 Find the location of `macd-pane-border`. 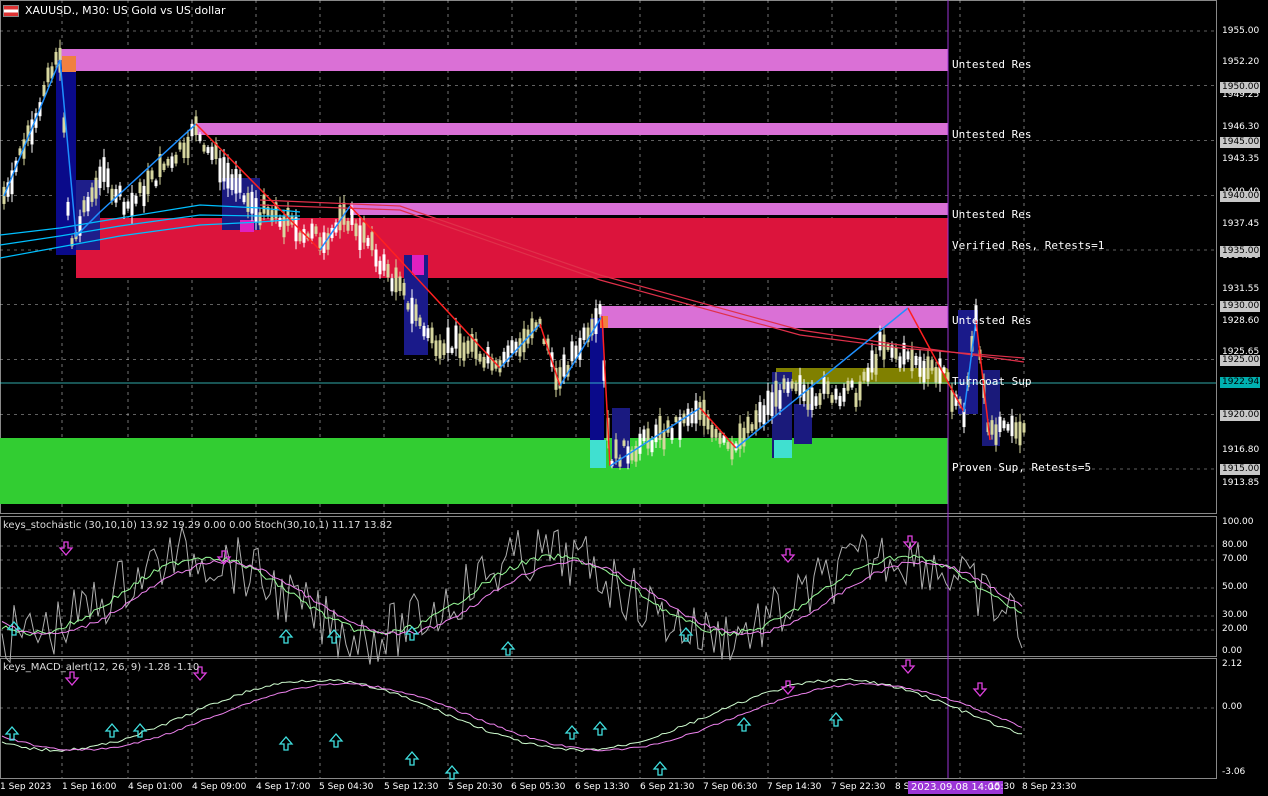

macd-pane-border is located at coordinates (608, 718).